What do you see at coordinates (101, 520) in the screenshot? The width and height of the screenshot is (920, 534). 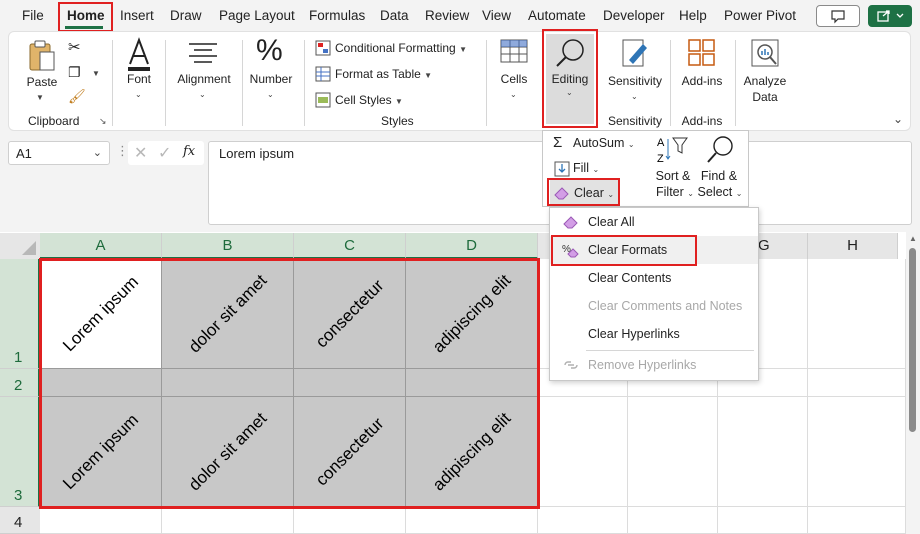 I see `cell-a4` at bounding box center [101, 520].